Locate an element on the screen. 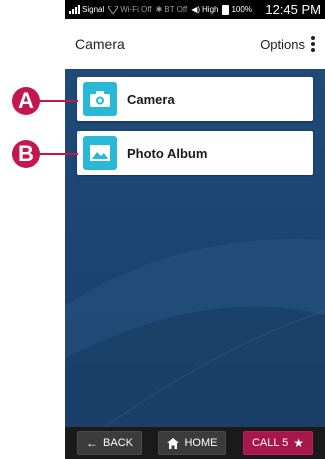  signal-label: Signal is located at coordinates (93, 9).